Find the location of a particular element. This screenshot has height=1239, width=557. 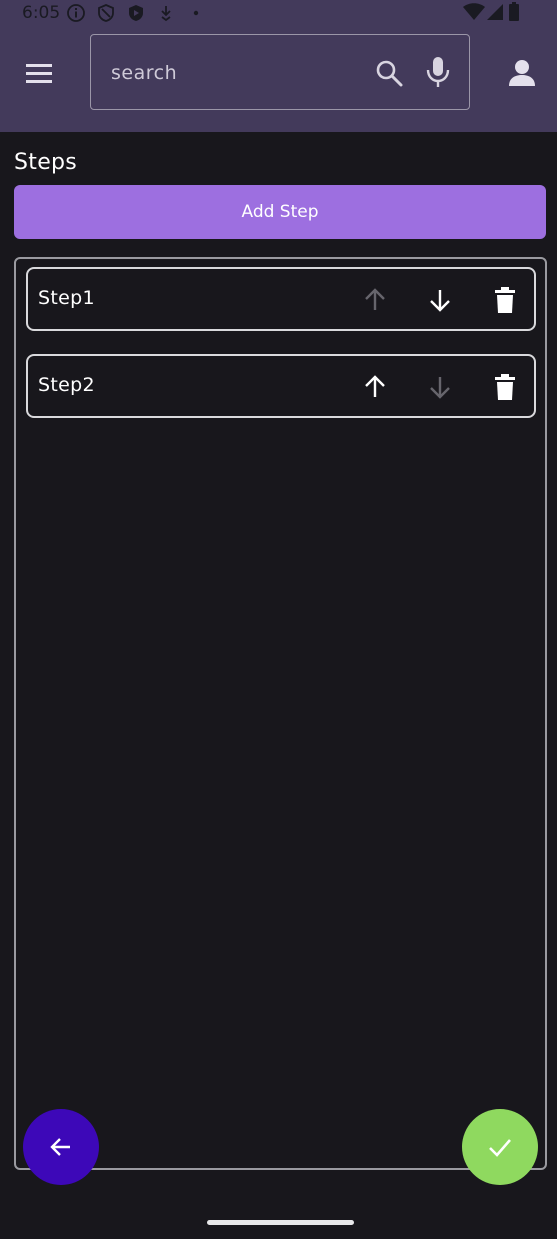

search-input is located at coordinates (231, 73).